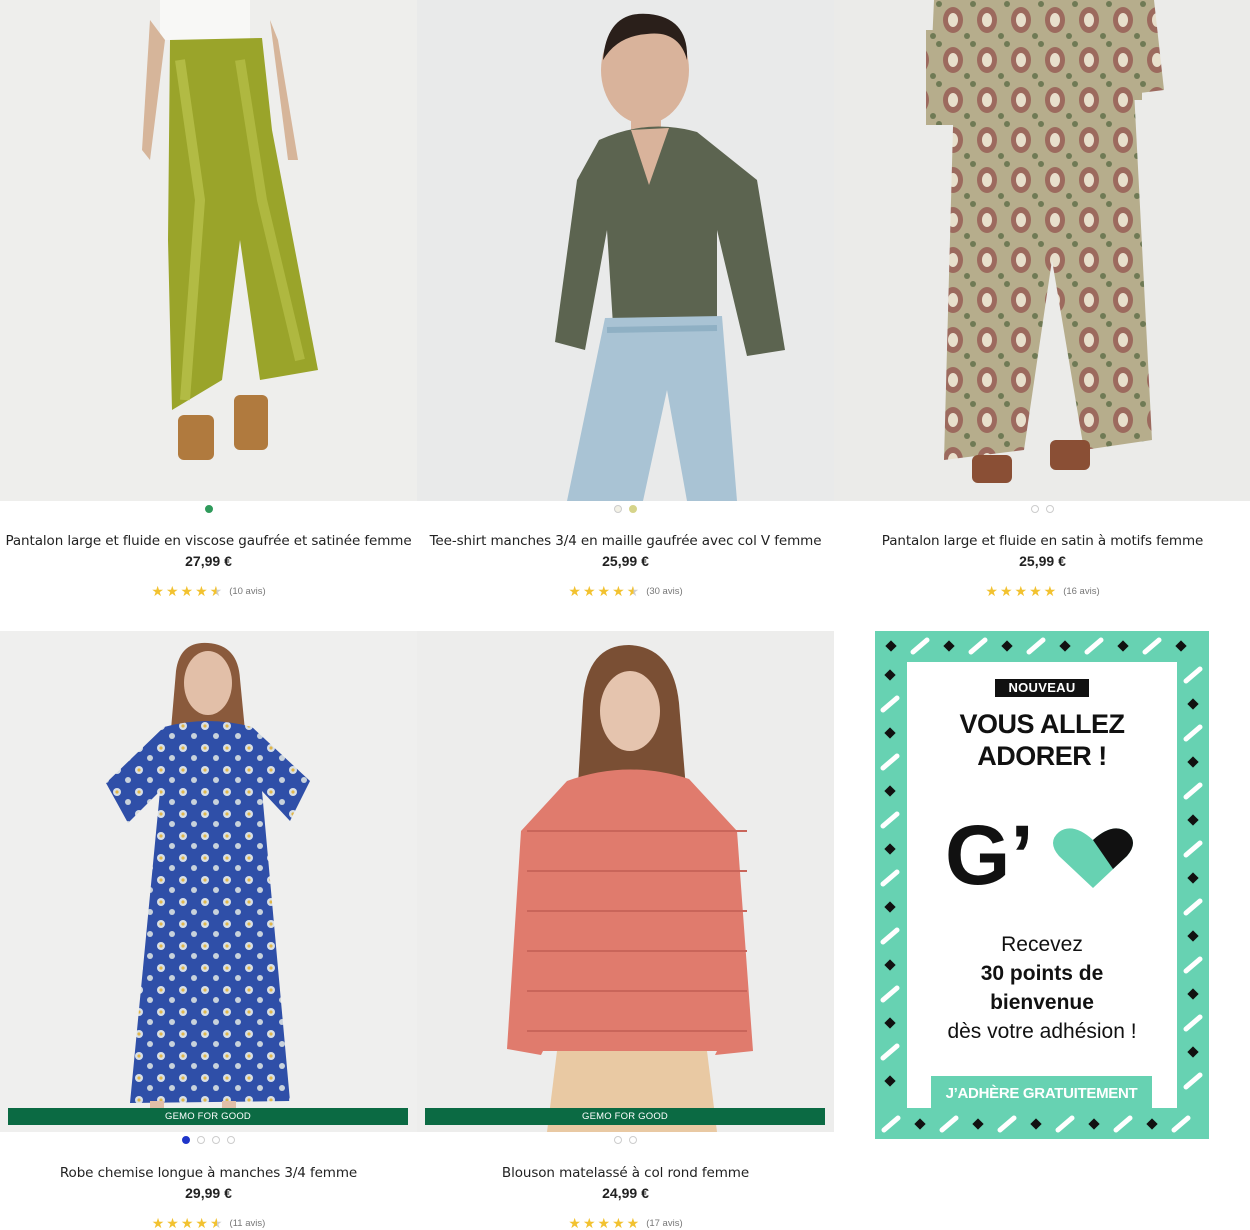 This screenshot has width=1250, height=1230. What do you see at coordinates (208, 1173) in the screenshot?
I see `product-title: Robe chemise longue à manches 3/4 femme` at bounding box center [208, 1173].